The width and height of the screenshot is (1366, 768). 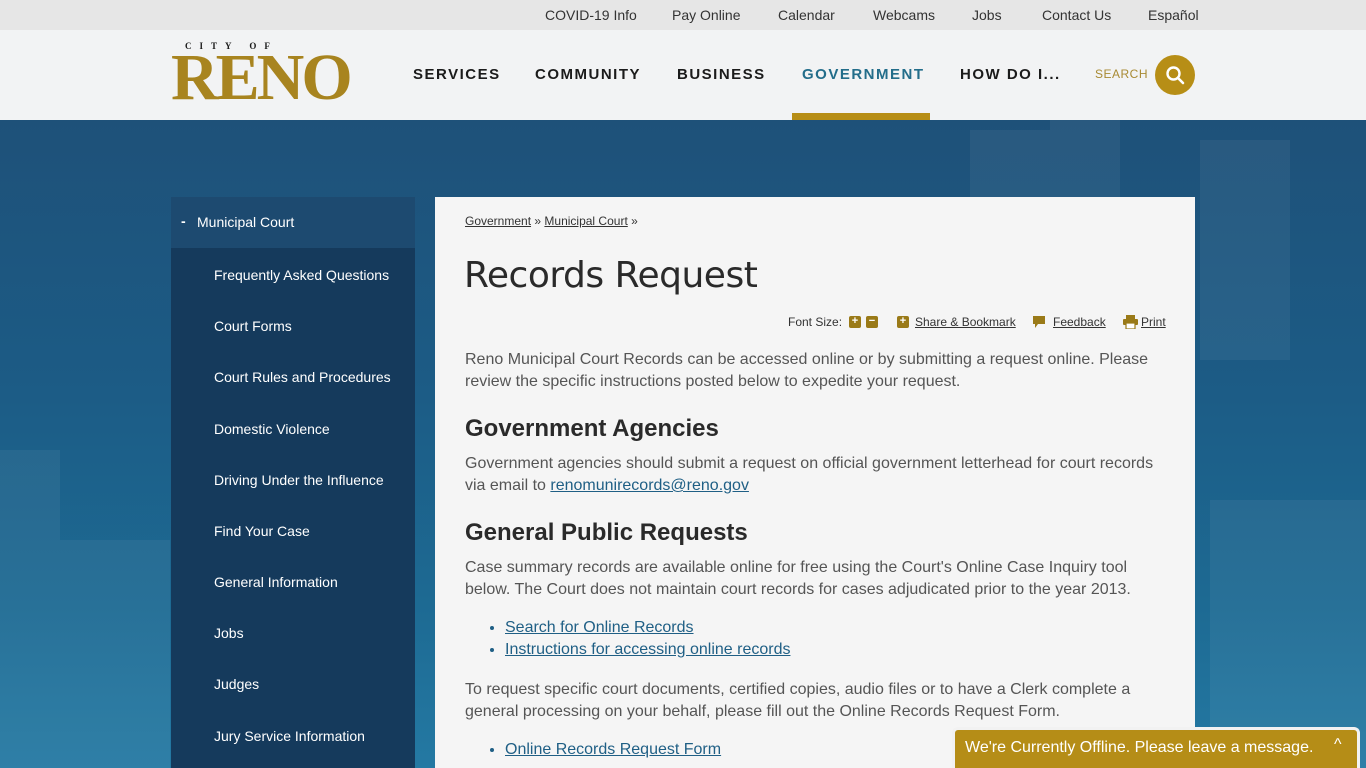 I want to click on search-label: SEARCH, so click(x=1121, y=74).